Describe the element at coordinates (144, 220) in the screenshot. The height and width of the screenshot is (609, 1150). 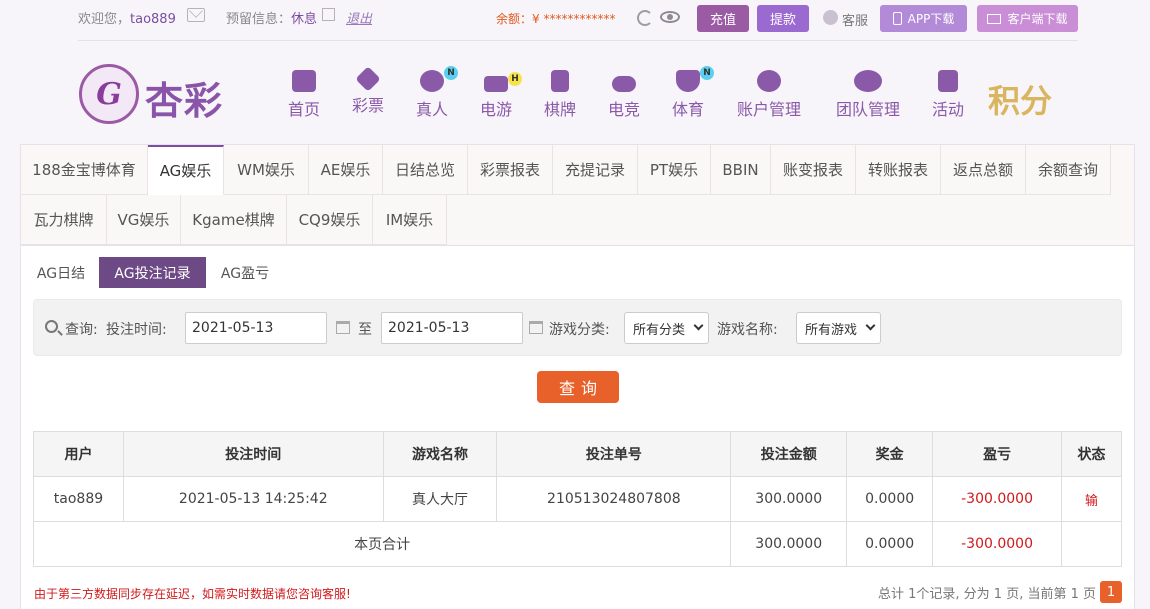
I see `tab-vg: VG娱乐` at that location.